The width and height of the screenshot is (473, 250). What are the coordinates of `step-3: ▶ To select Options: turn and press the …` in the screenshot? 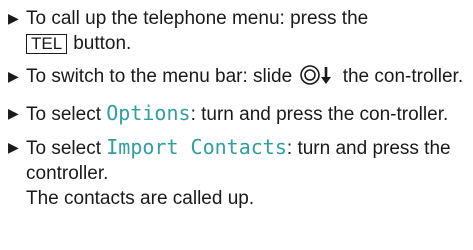 It's located at (236, 114).